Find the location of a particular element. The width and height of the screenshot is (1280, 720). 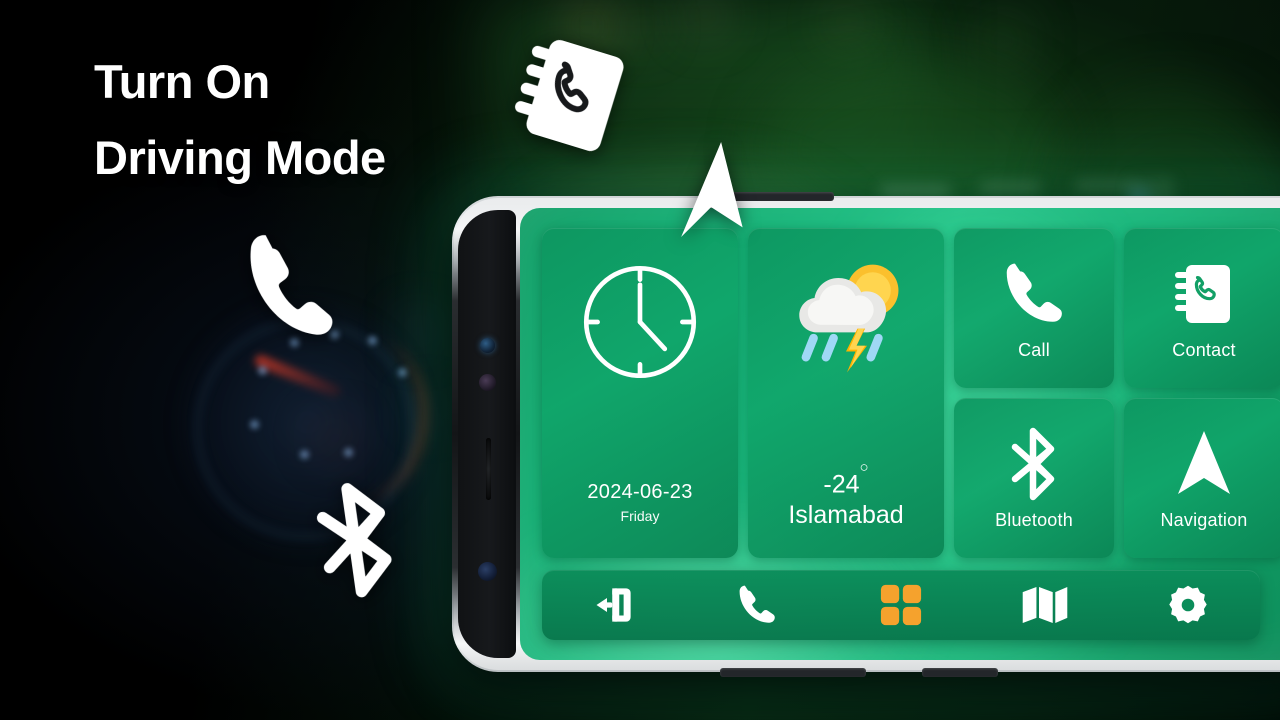

call-tile: Call is located at coordinates (1034, 308).